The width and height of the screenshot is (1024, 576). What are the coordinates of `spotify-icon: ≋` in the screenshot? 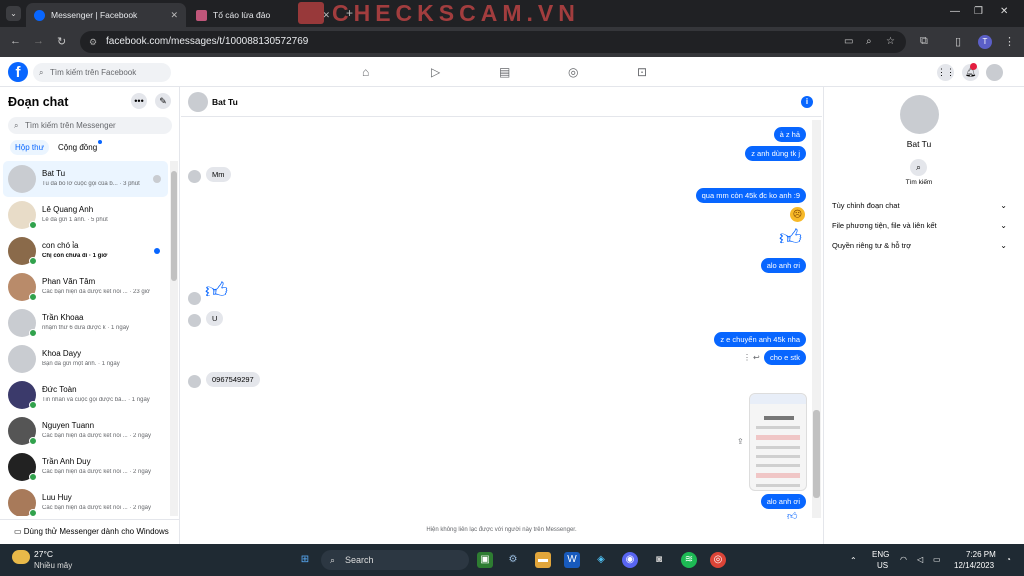 It's located at (689, 560).